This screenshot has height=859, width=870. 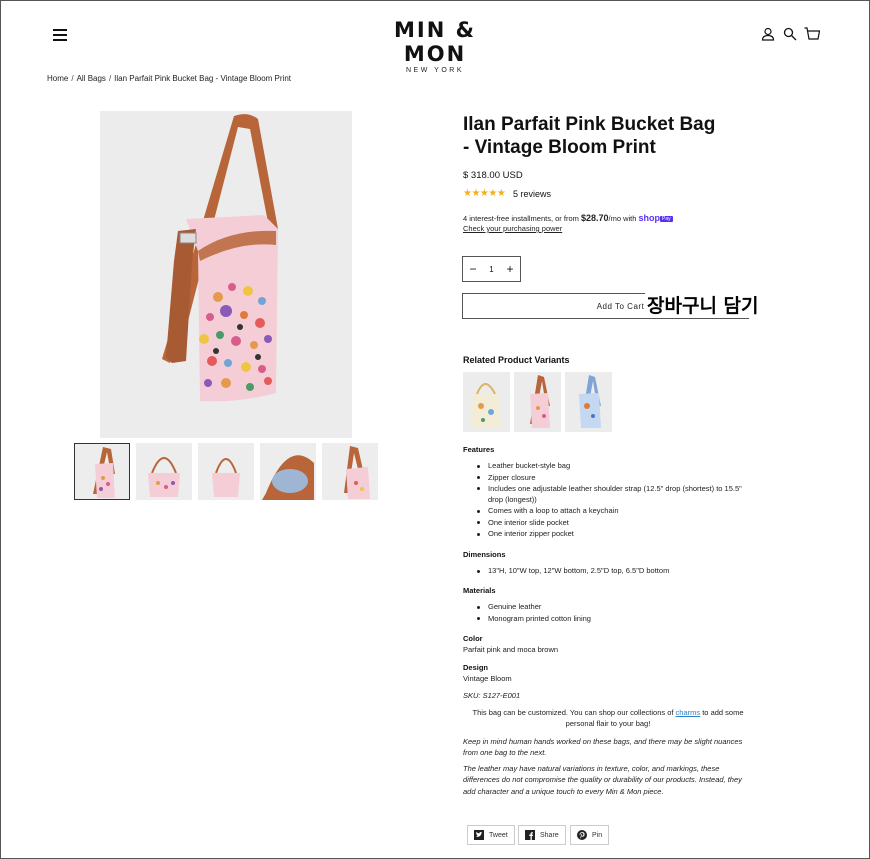 I want to click on color-value: Parfait pink and moca brown, so click(x=511, y=650).